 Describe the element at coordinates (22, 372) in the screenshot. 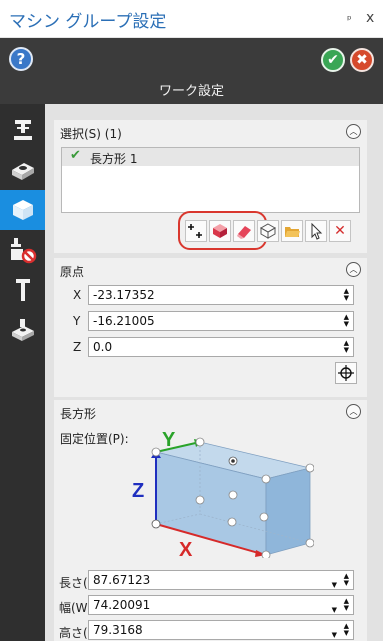

I see `left-rail` at that location.